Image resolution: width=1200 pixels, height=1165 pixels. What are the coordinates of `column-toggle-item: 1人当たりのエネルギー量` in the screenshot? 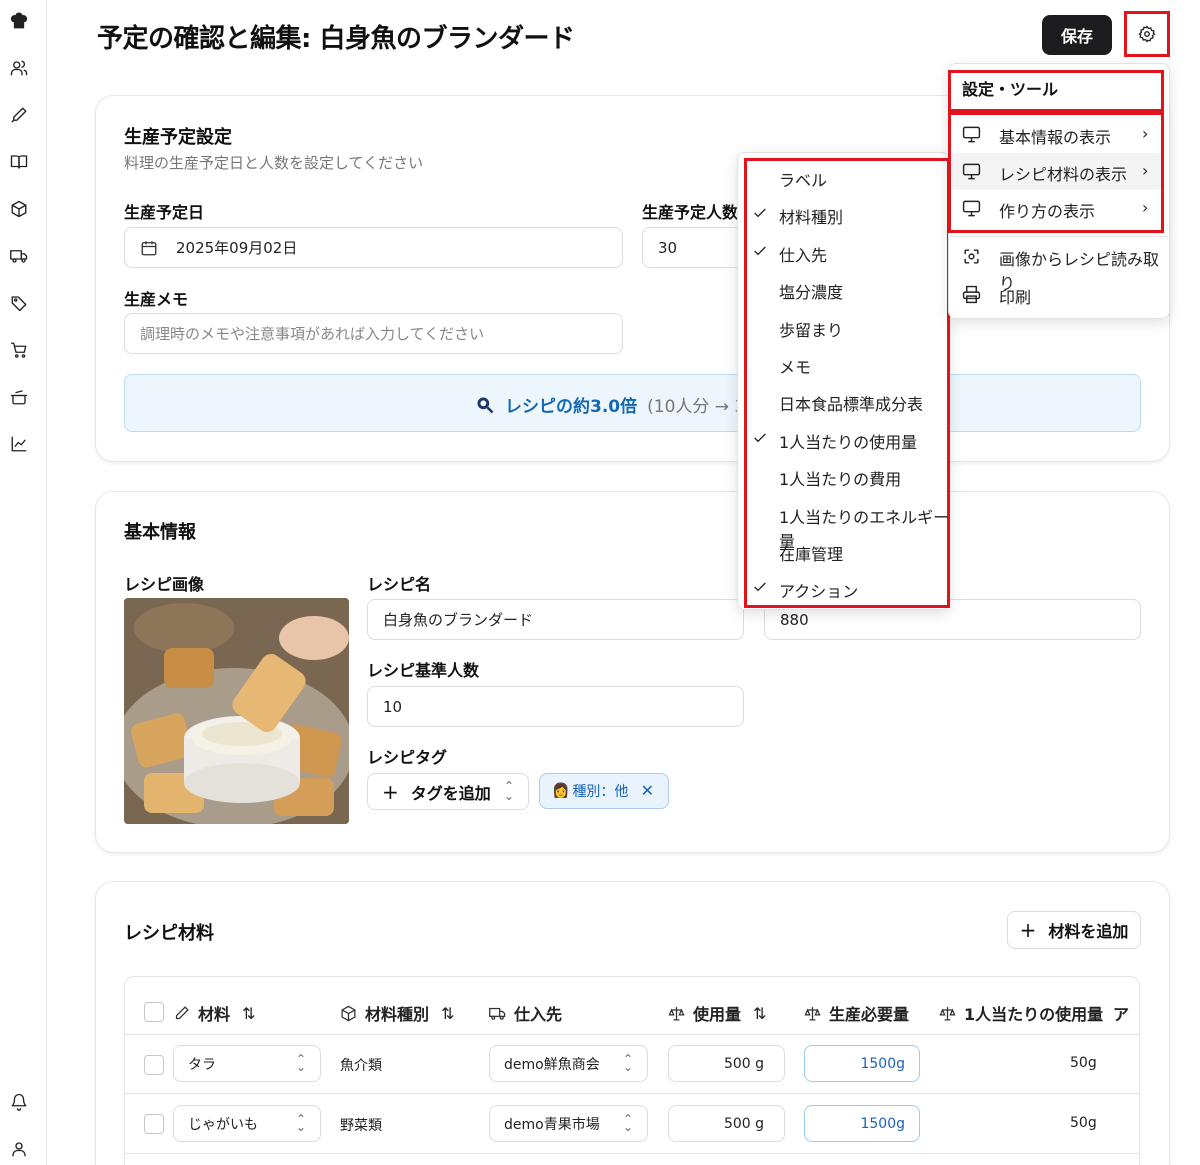 It's located at (844, 523).